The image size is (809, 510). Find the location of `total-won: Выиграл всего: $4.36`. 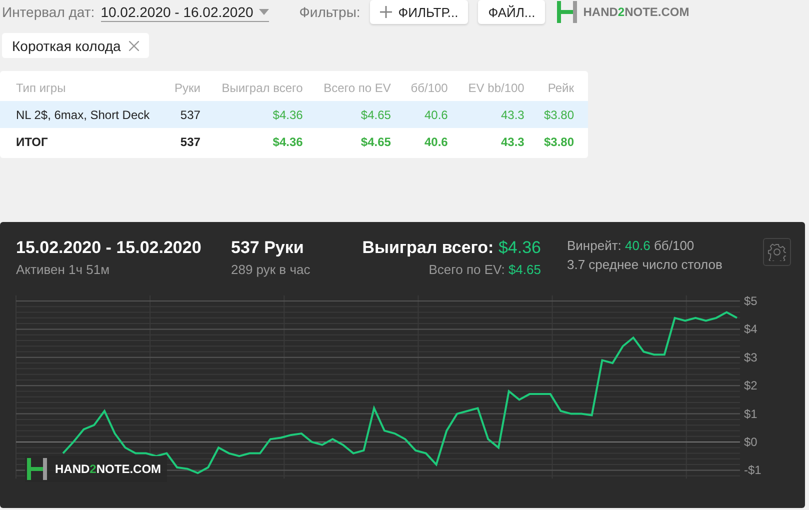

total-won: Выиграл всего: $4.36 is located at coordinates (451, 248).